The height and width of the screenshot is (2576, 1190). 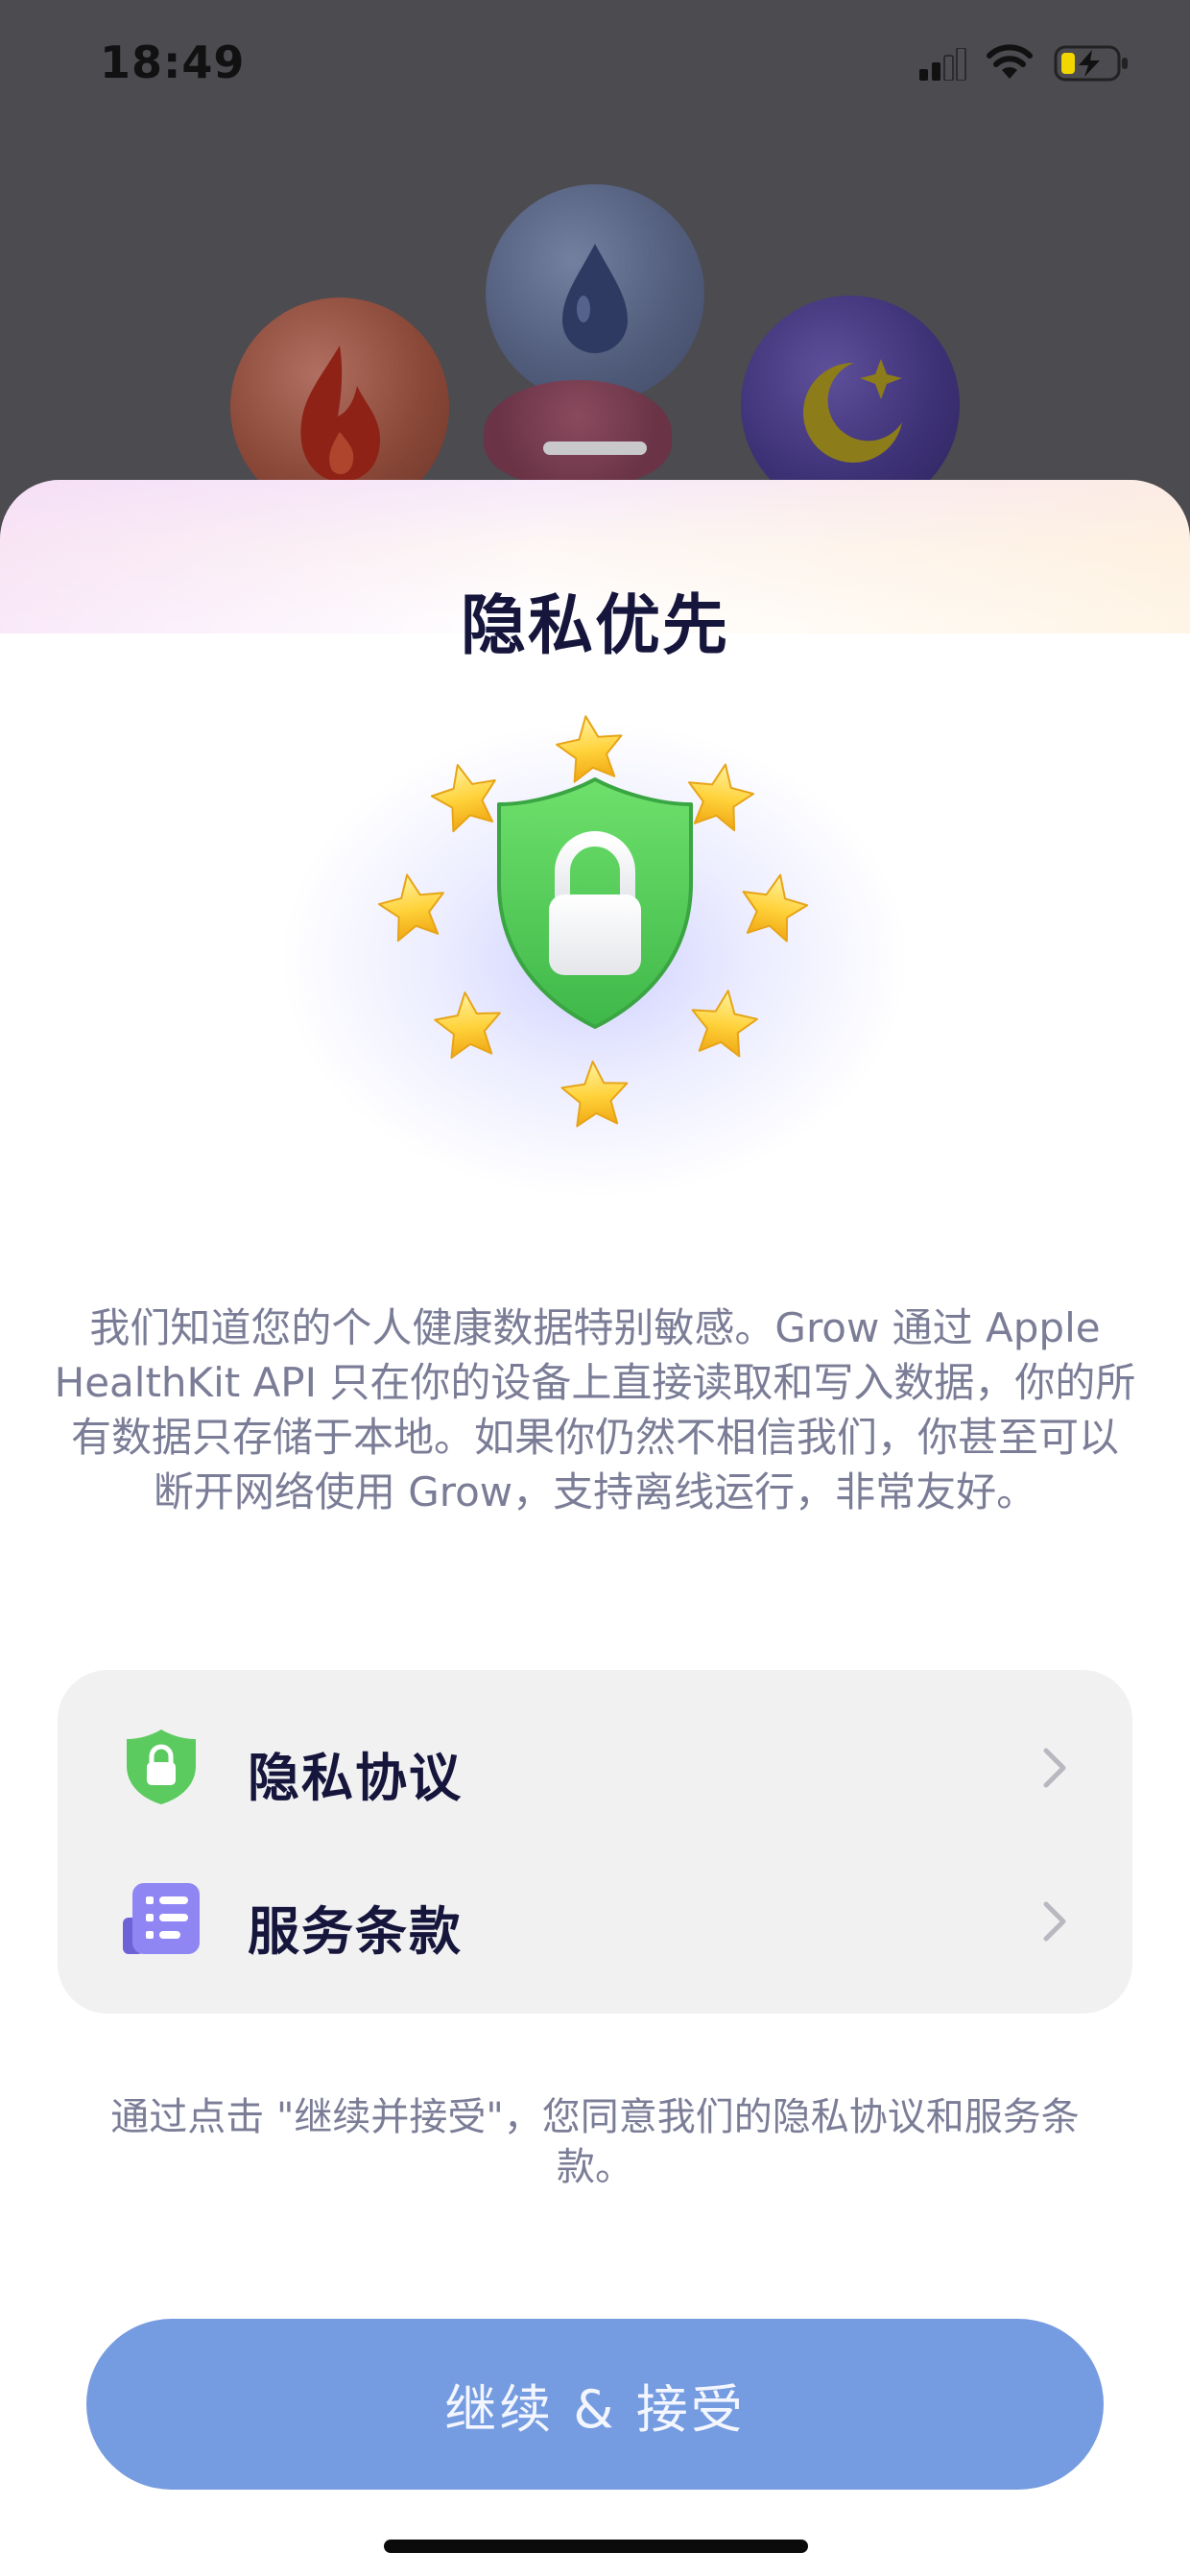 I want to click on water-drop-icon, so click(x=595, y=298).